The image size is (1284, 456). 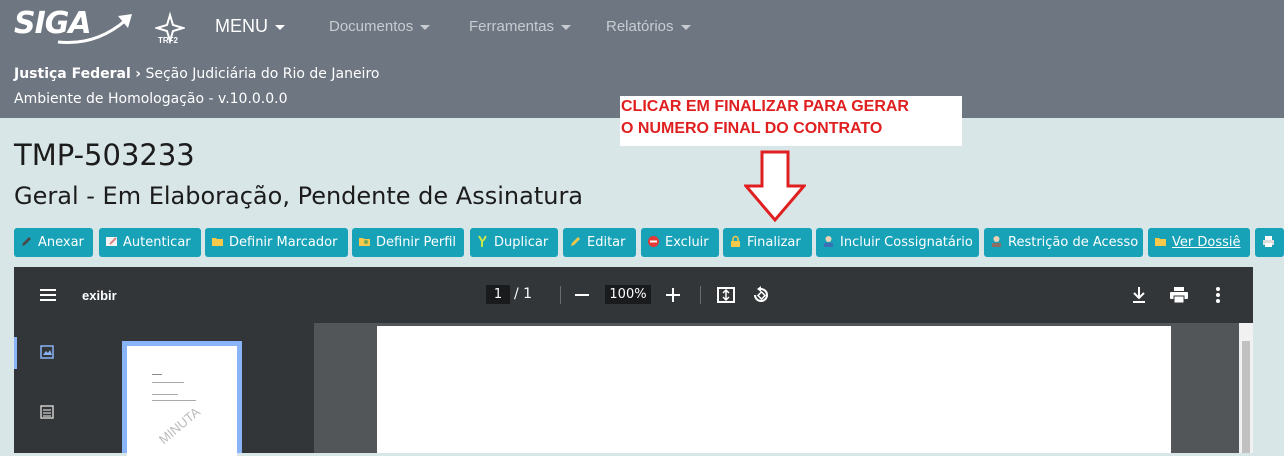 I want to click on editar-button: Editar, so click(x=599, y=242).